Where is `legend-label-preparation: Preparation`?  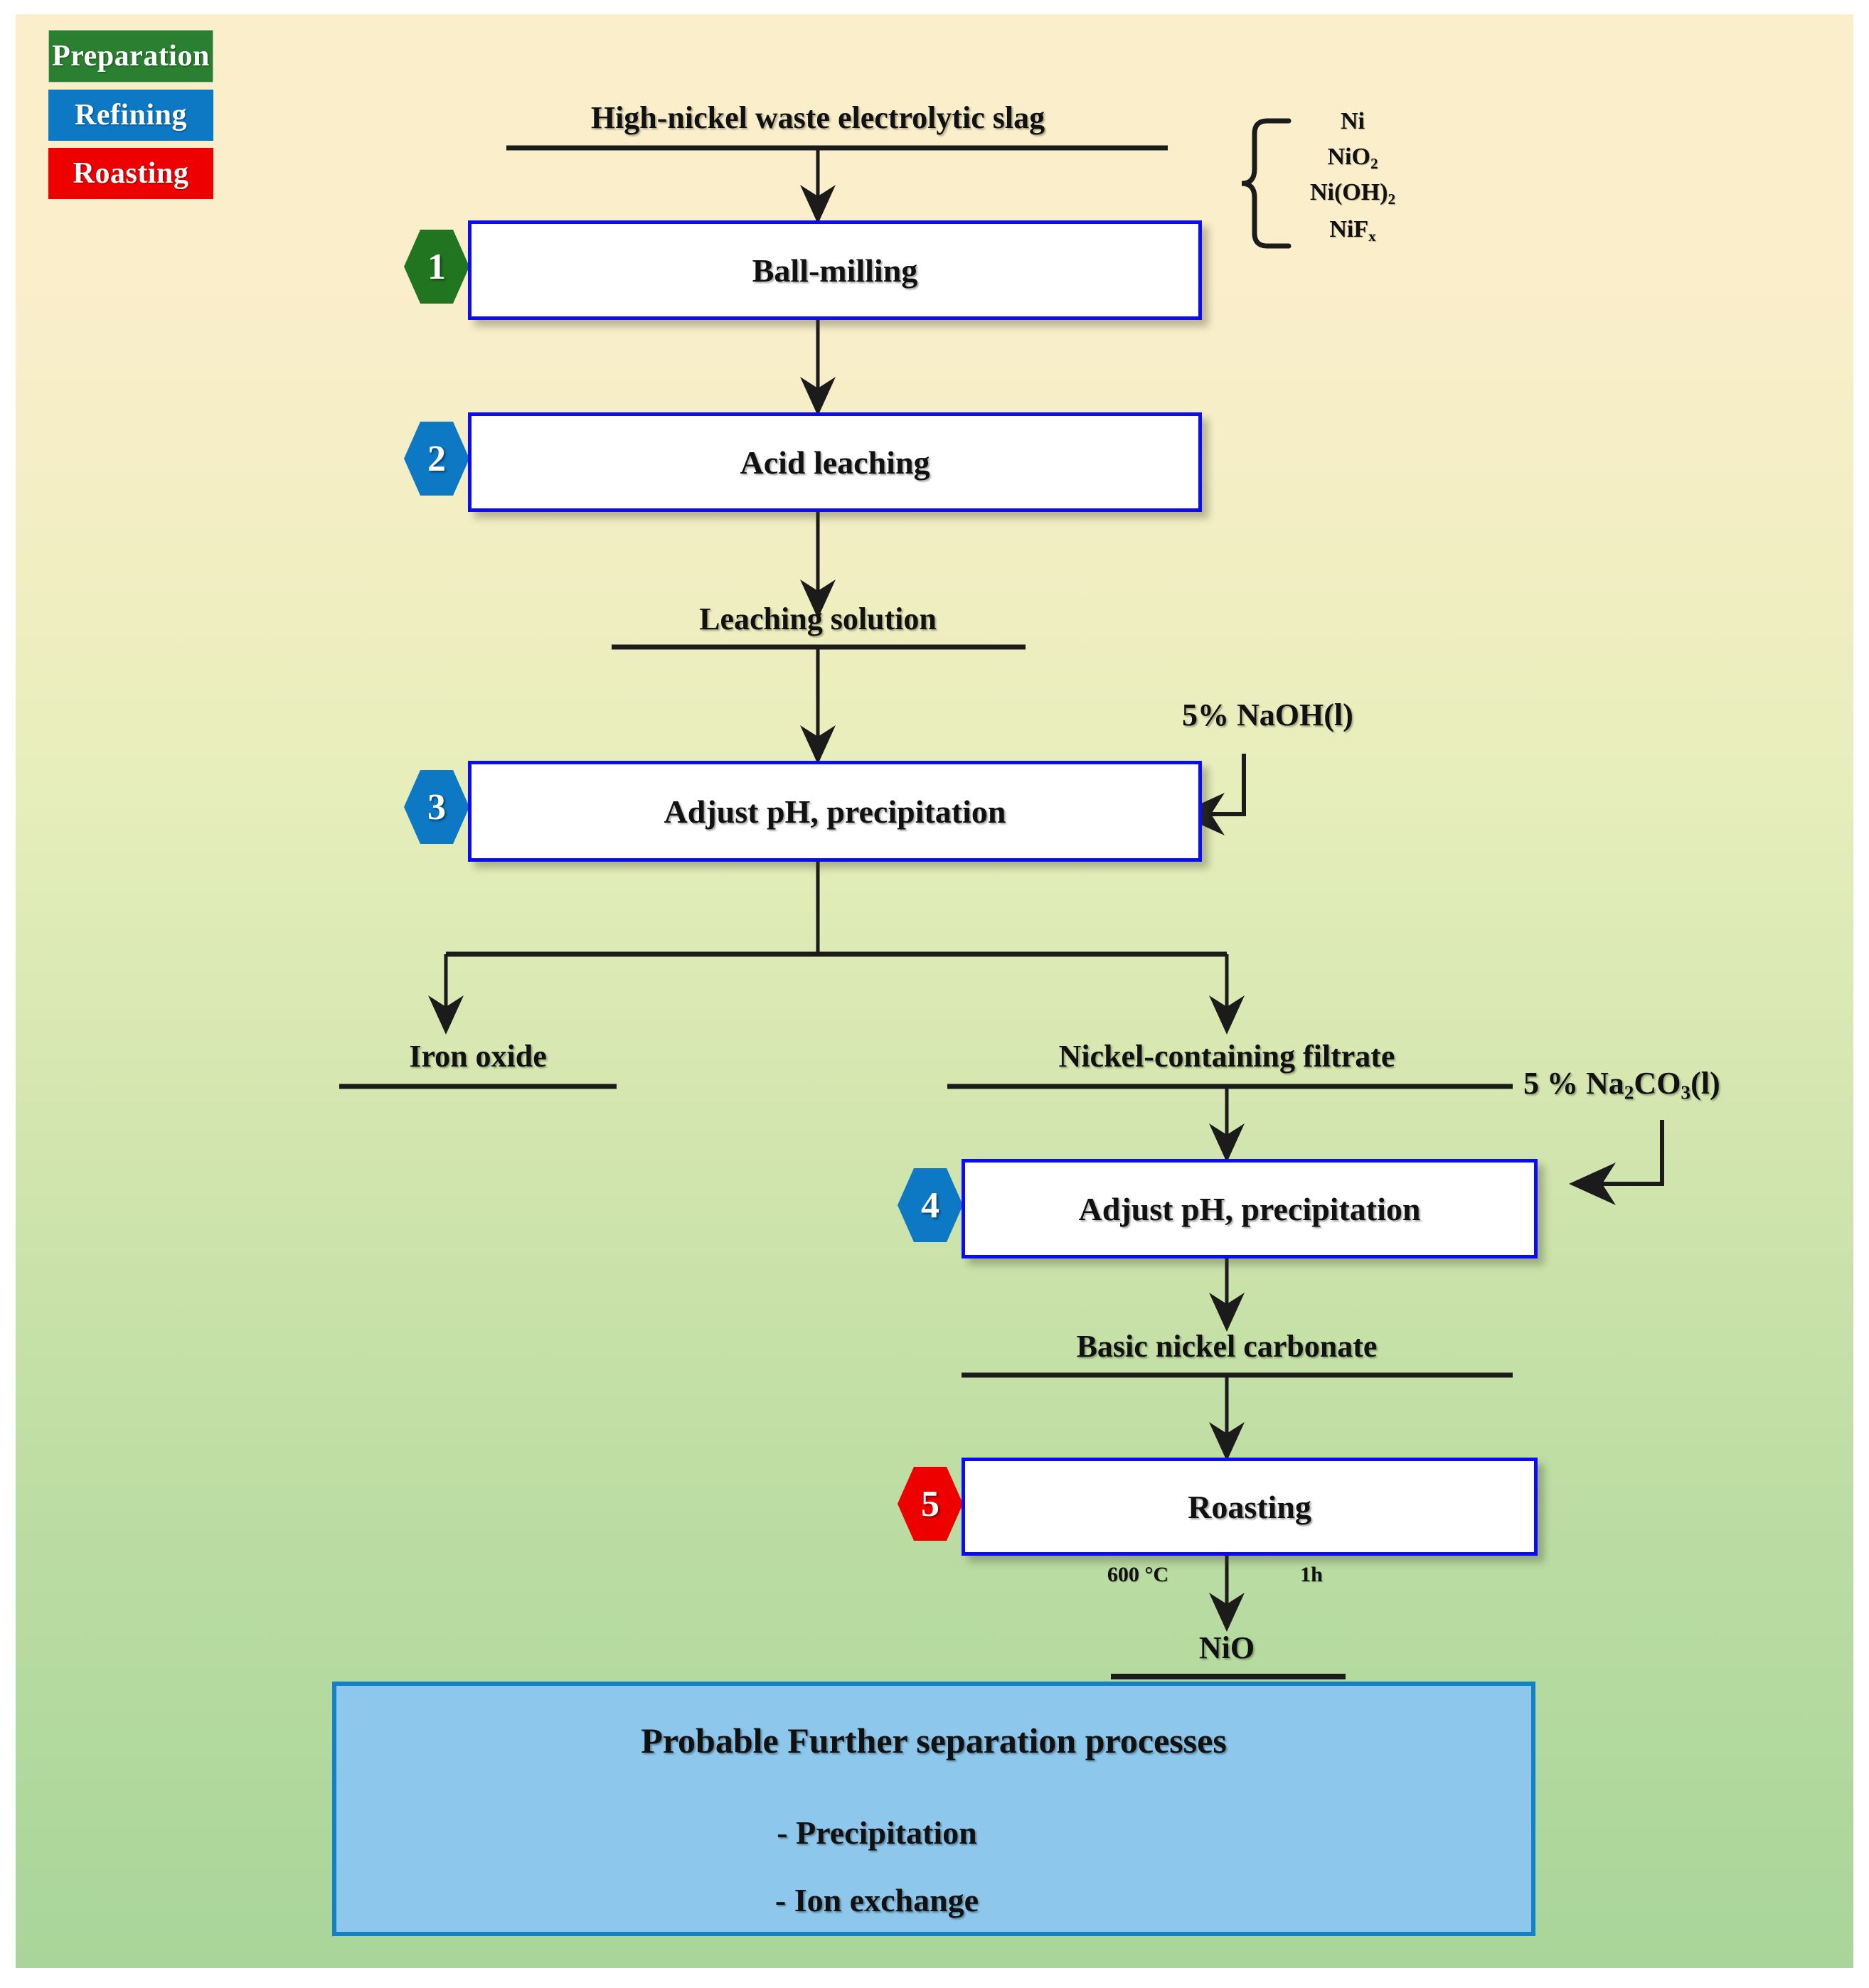 legend-label-preparation: Preparation is located at coordinates (131, 56).